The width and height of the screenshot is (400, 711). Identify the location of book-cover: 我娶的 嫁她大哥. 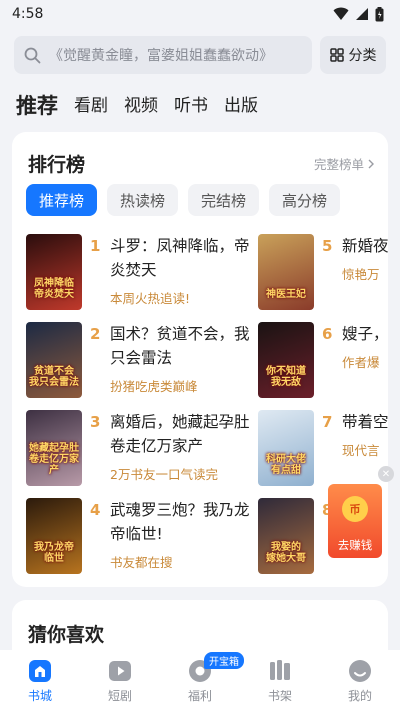
(286, 536).